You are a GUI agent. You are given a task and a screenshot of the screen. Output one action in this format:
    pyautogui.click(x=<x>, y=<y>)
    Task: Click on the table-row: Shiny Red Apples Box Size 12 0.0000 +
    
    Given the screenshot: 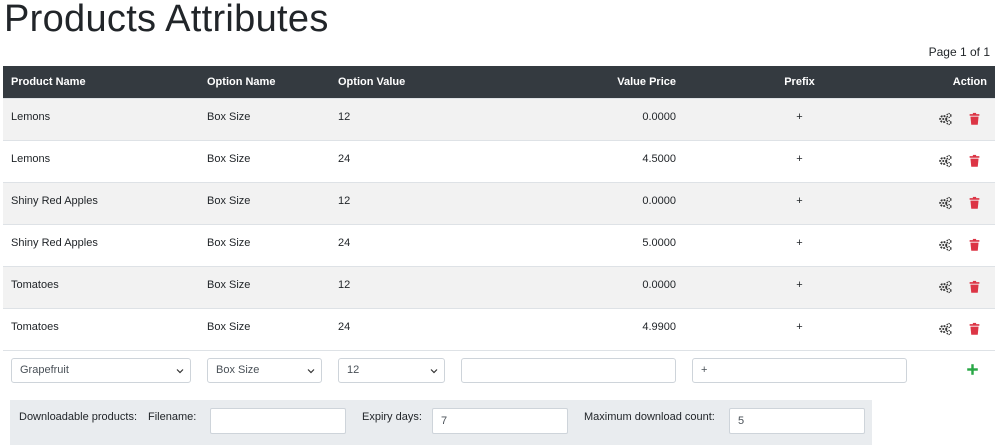 What is the action you would take?
    pyautogui.click(x=499, y=202)
    